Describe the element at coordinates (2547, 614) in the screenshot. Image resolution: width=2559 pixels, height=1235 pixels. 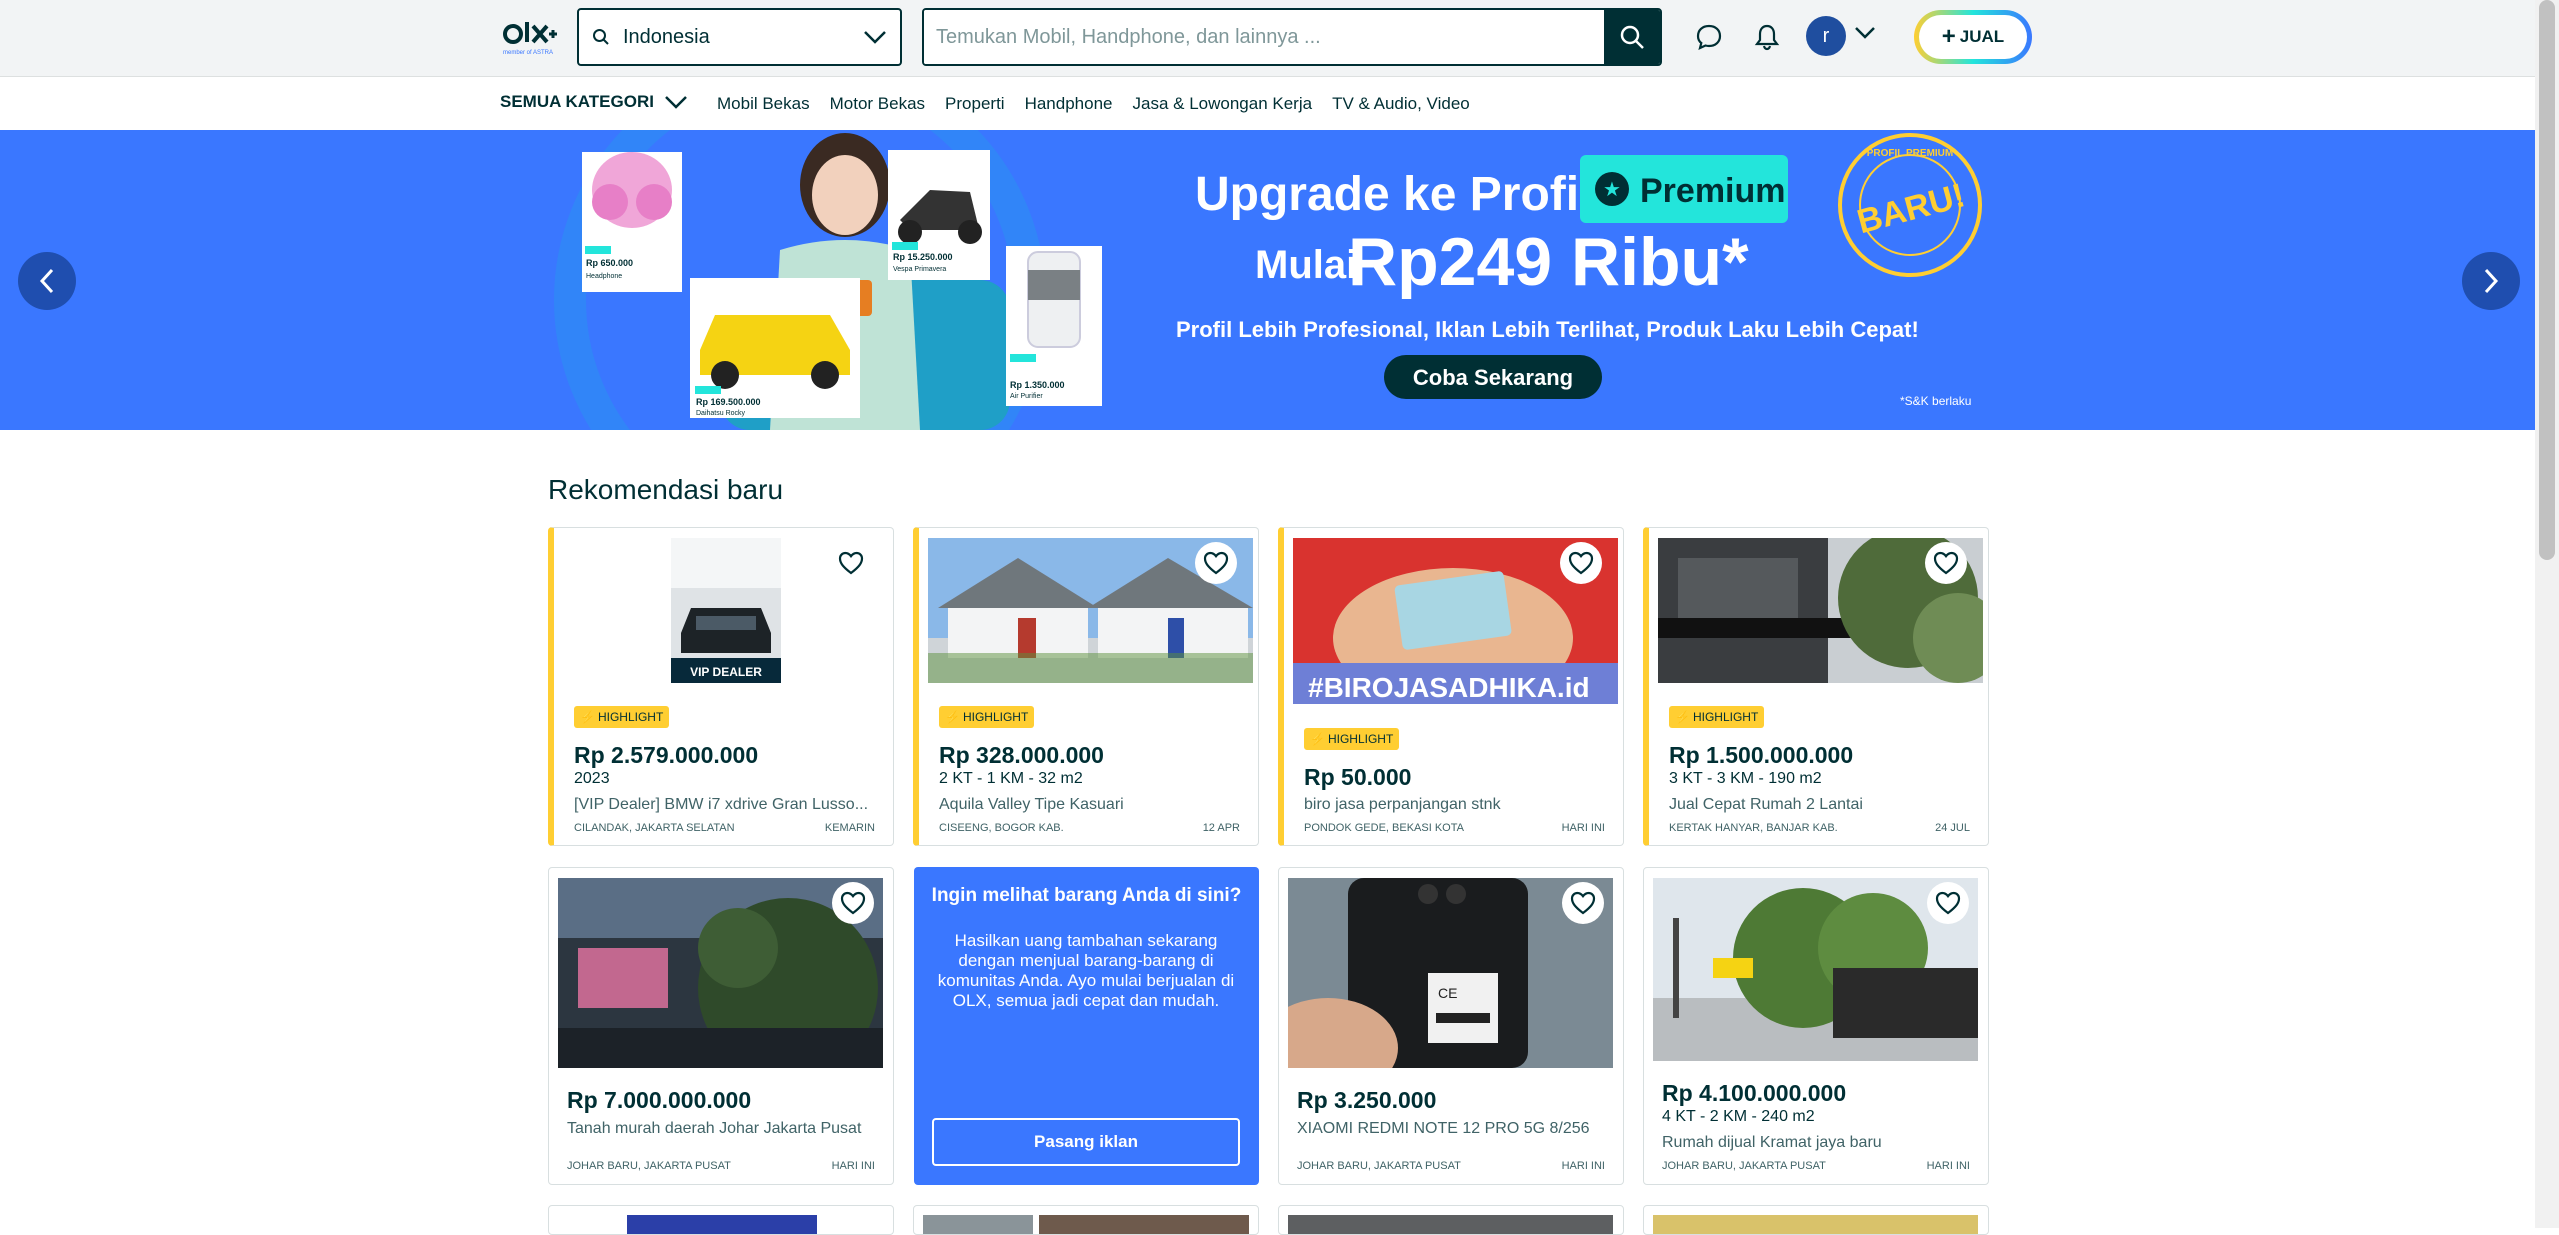
I see `page-scrollbar` at that location.